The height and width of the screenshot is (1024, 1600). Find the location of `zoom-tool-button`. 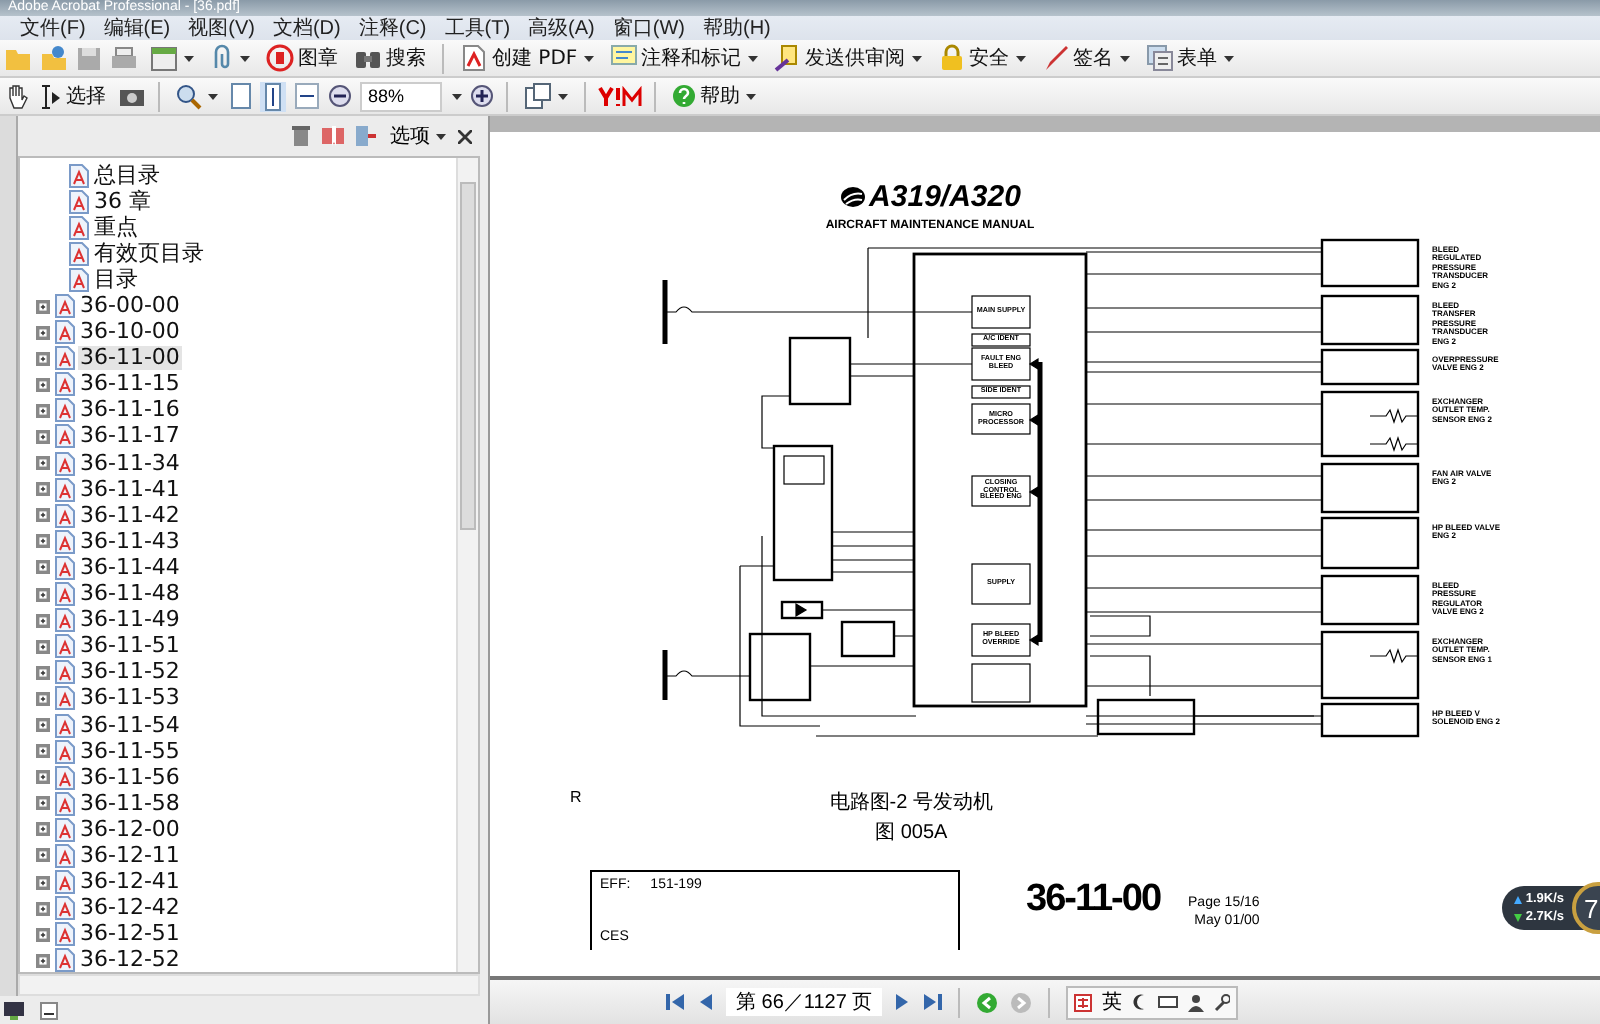

zoom-tool-button is located at coordinates (197, 96).